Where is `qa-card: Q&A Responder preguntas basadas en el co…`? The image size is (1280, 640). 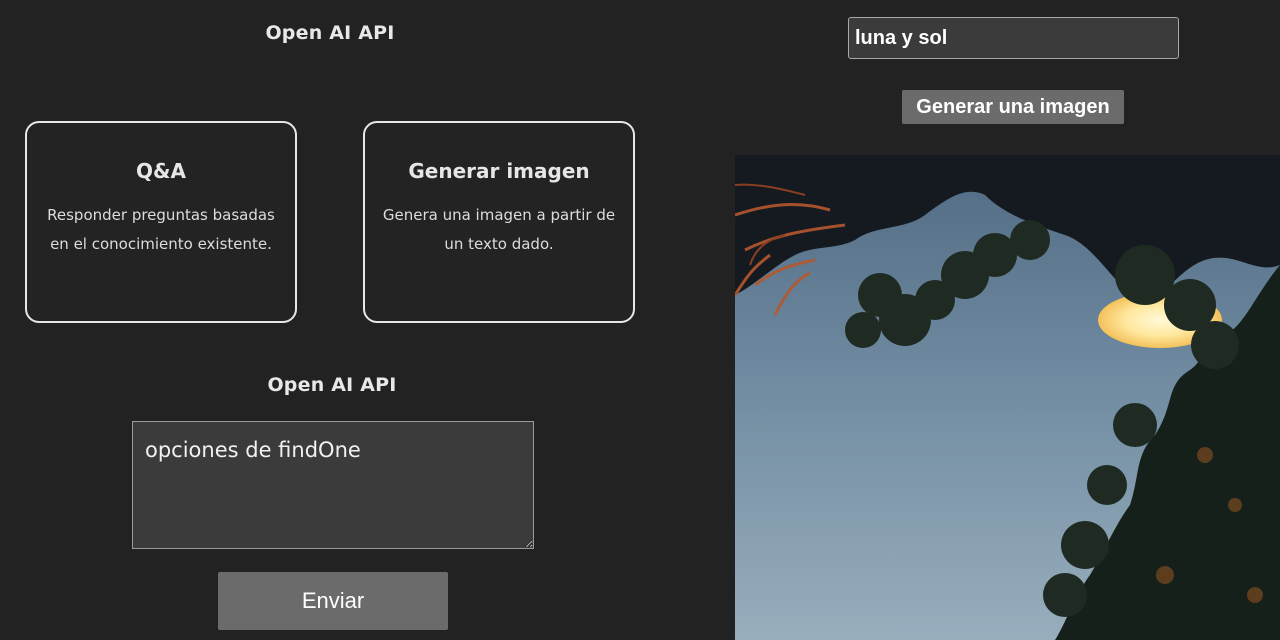
qa-card: Q&A Responder preguntas basadas en el co… is located at coordinates (161, 222).